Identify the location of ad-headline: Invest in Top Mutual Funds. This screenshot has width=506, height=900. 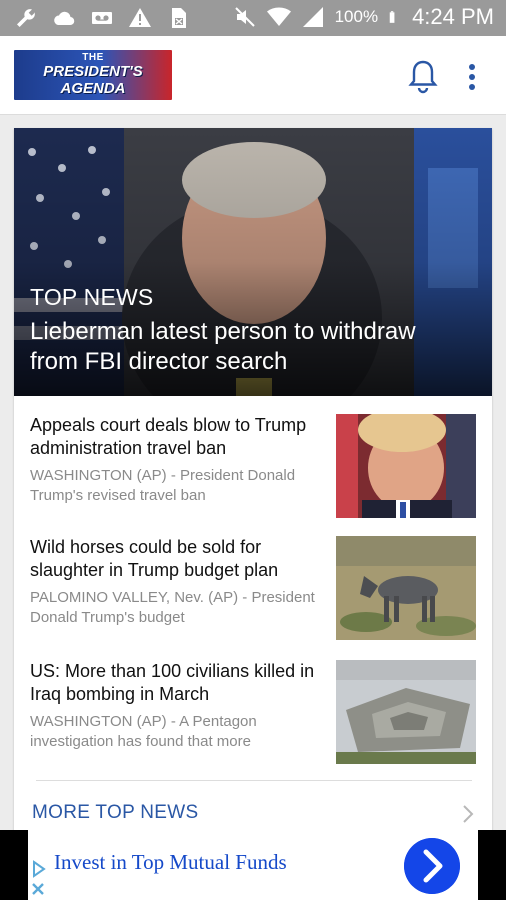
(170, 862).